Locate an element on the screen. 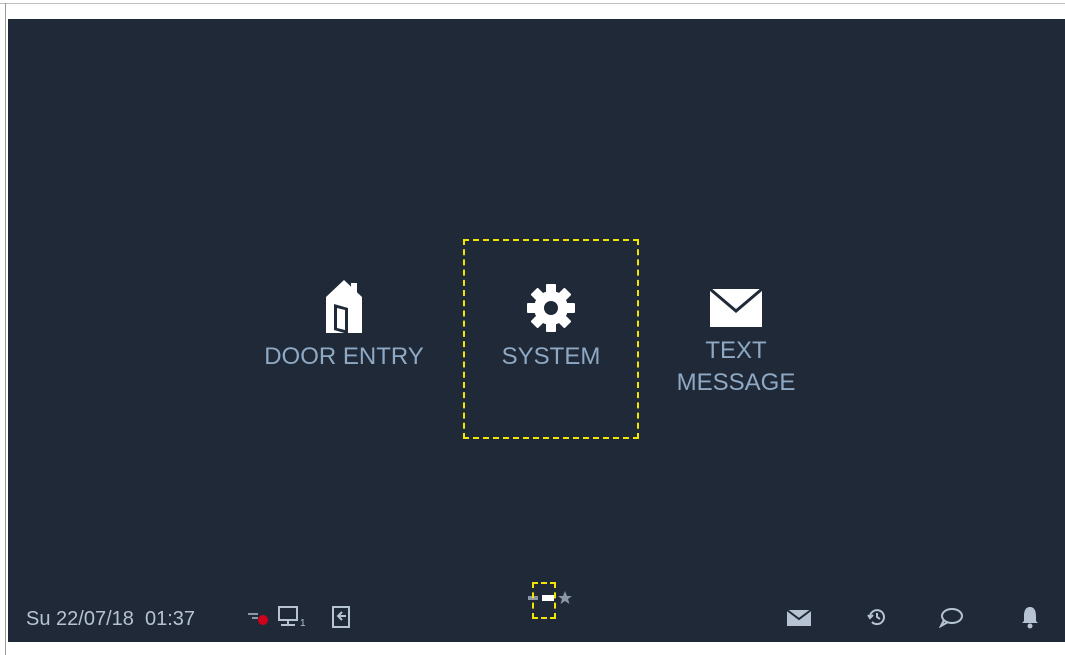 Image resolution: width=1065 pixels, height=655 pixels. mail-icon is located at coordinates (799, 618).